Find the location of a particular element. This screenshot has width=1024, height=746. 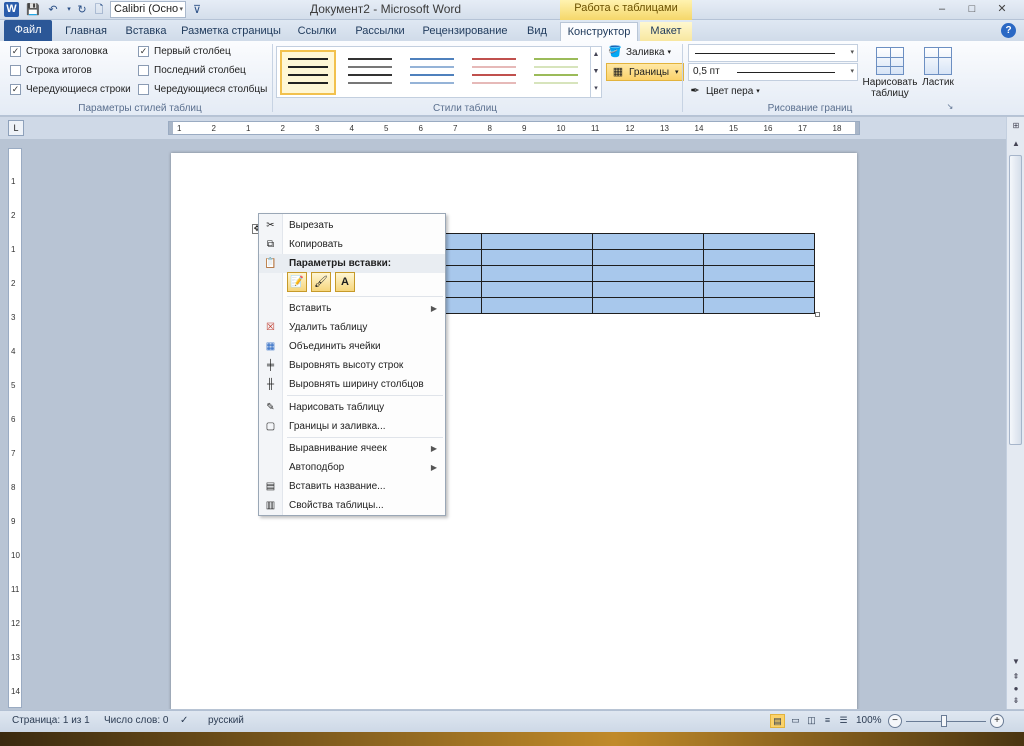

header-row-checkbox: ✓ Строка заголовка is located at coordinates (59, 51).